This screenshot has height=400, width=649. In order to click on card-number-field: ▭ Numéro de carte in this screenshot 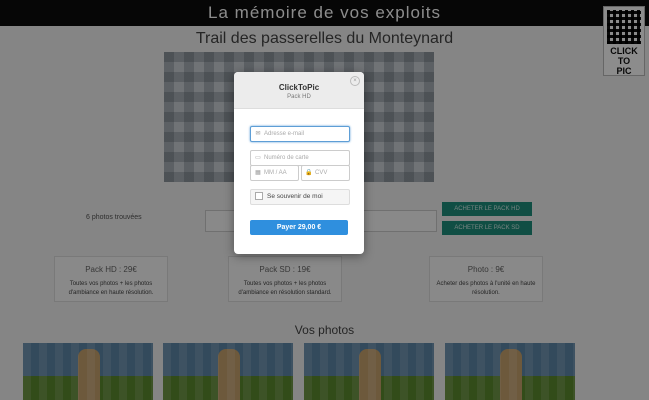, I will do `click(300, 158)`.